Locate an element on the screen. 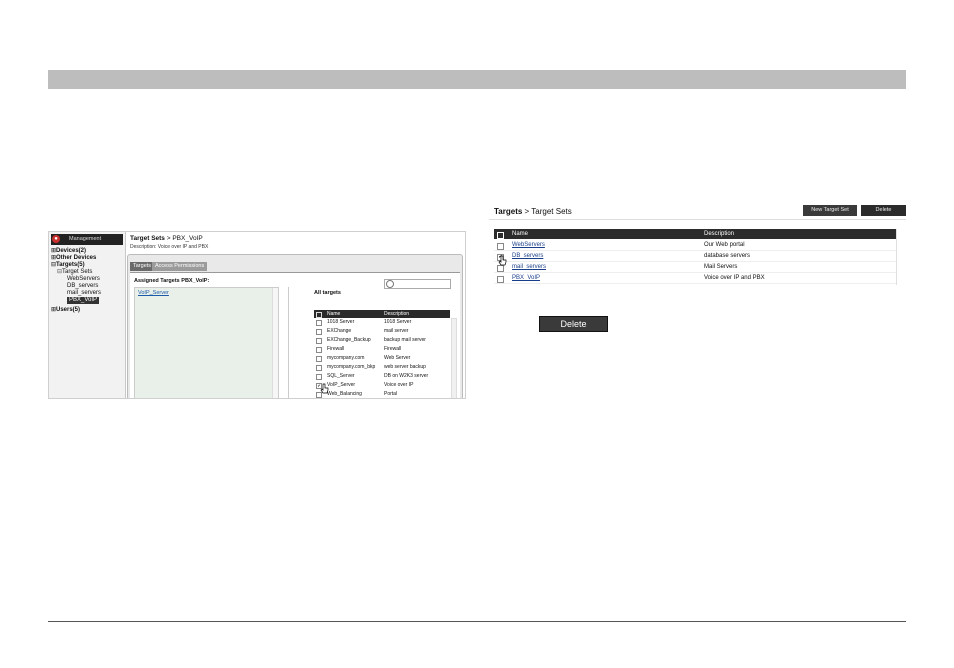  tree-item-label: mail_servers is located at coordinates (84, 293).